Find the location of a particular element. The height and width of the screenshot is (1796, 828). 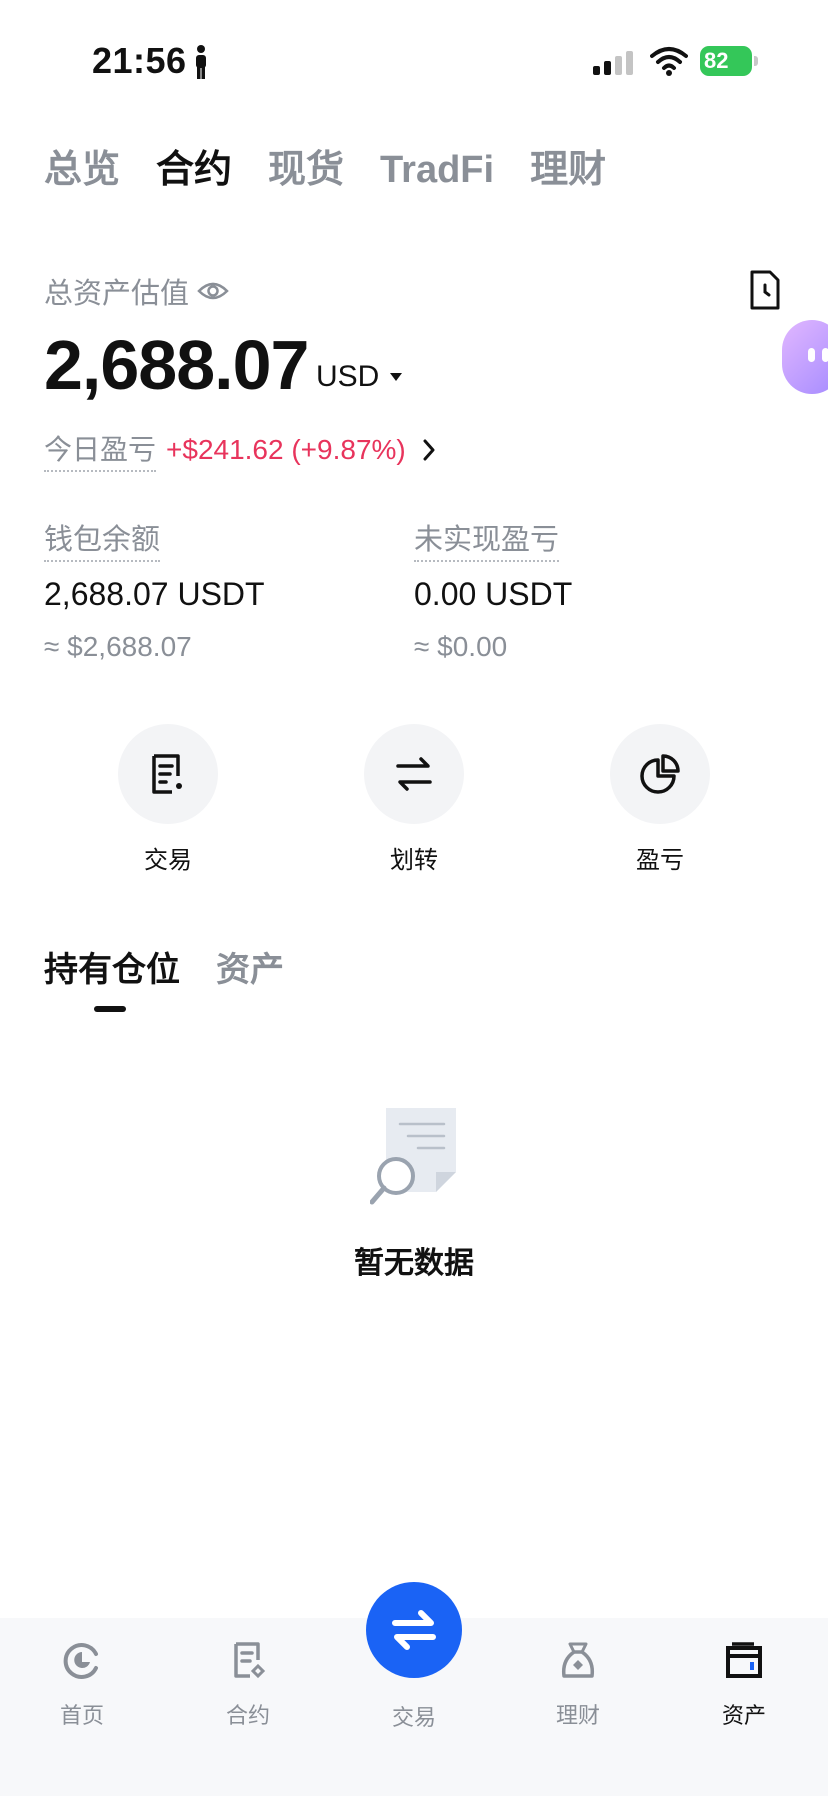

currency-selector: USD is located at coordinates (359, 377).